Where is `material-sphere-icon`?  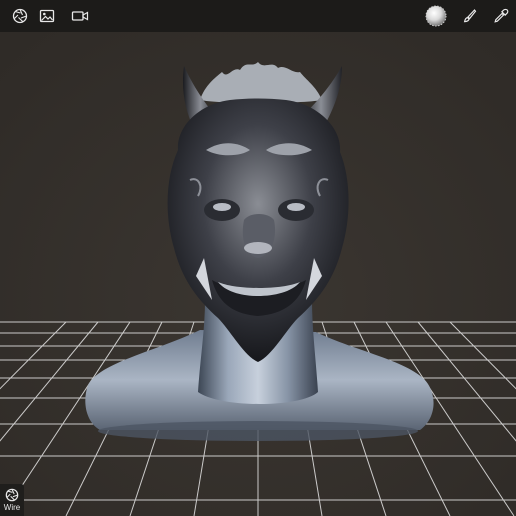
material-sphere-icon is located at coordinates (436, 16).